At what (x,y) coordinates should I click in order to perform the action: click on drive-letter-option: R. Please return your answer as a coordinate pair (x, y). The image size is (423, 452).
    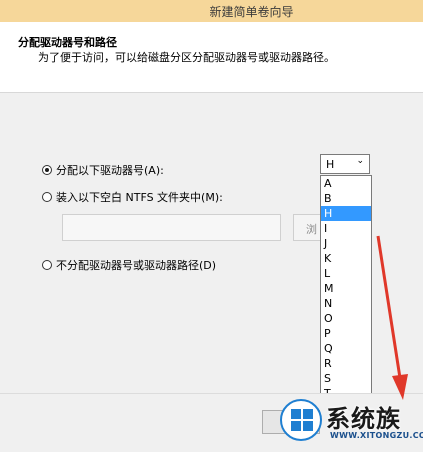
    Looking at the image, I should click on (346, 363).